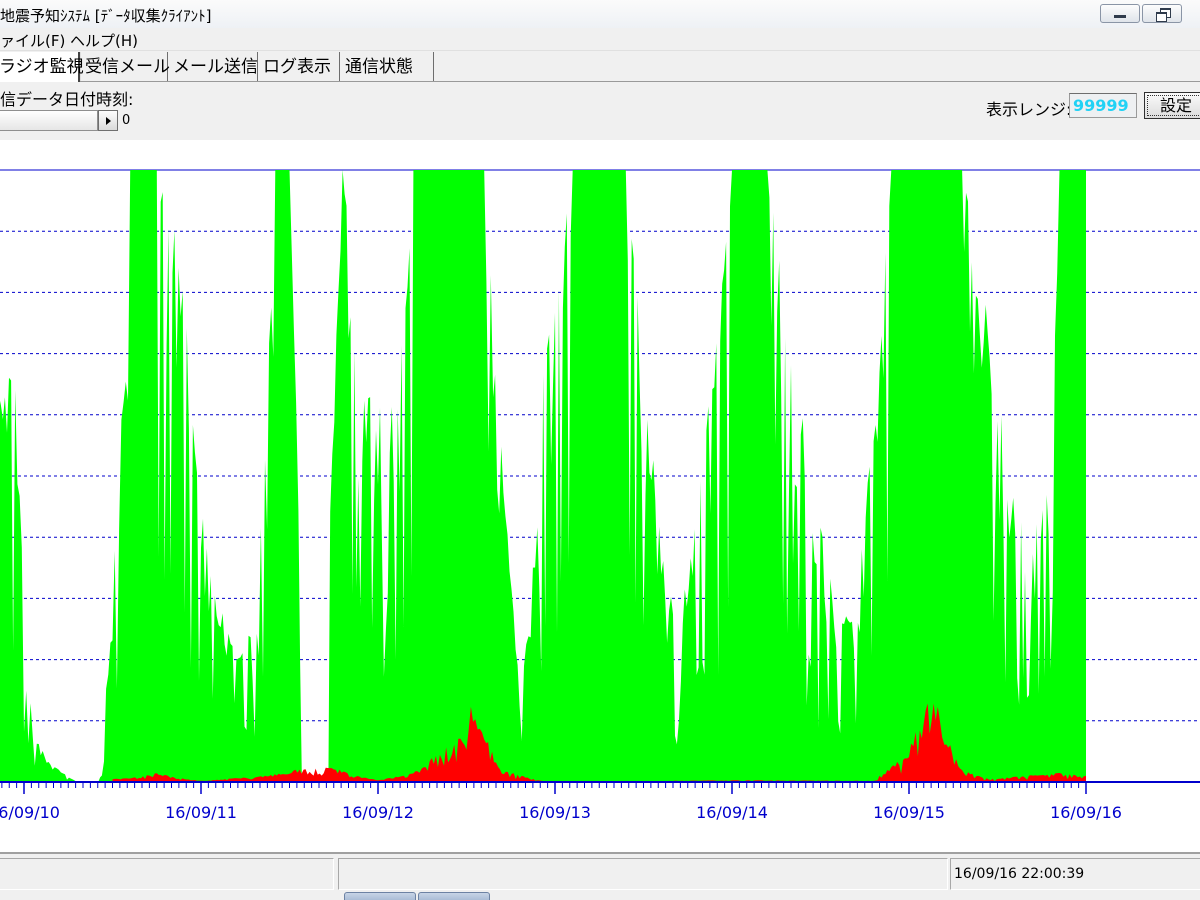  Describe the element at coordinates (600, 39) in the screenshot. I see `menu-bar: ァイル(F) ヘルプ(H)` at that location.